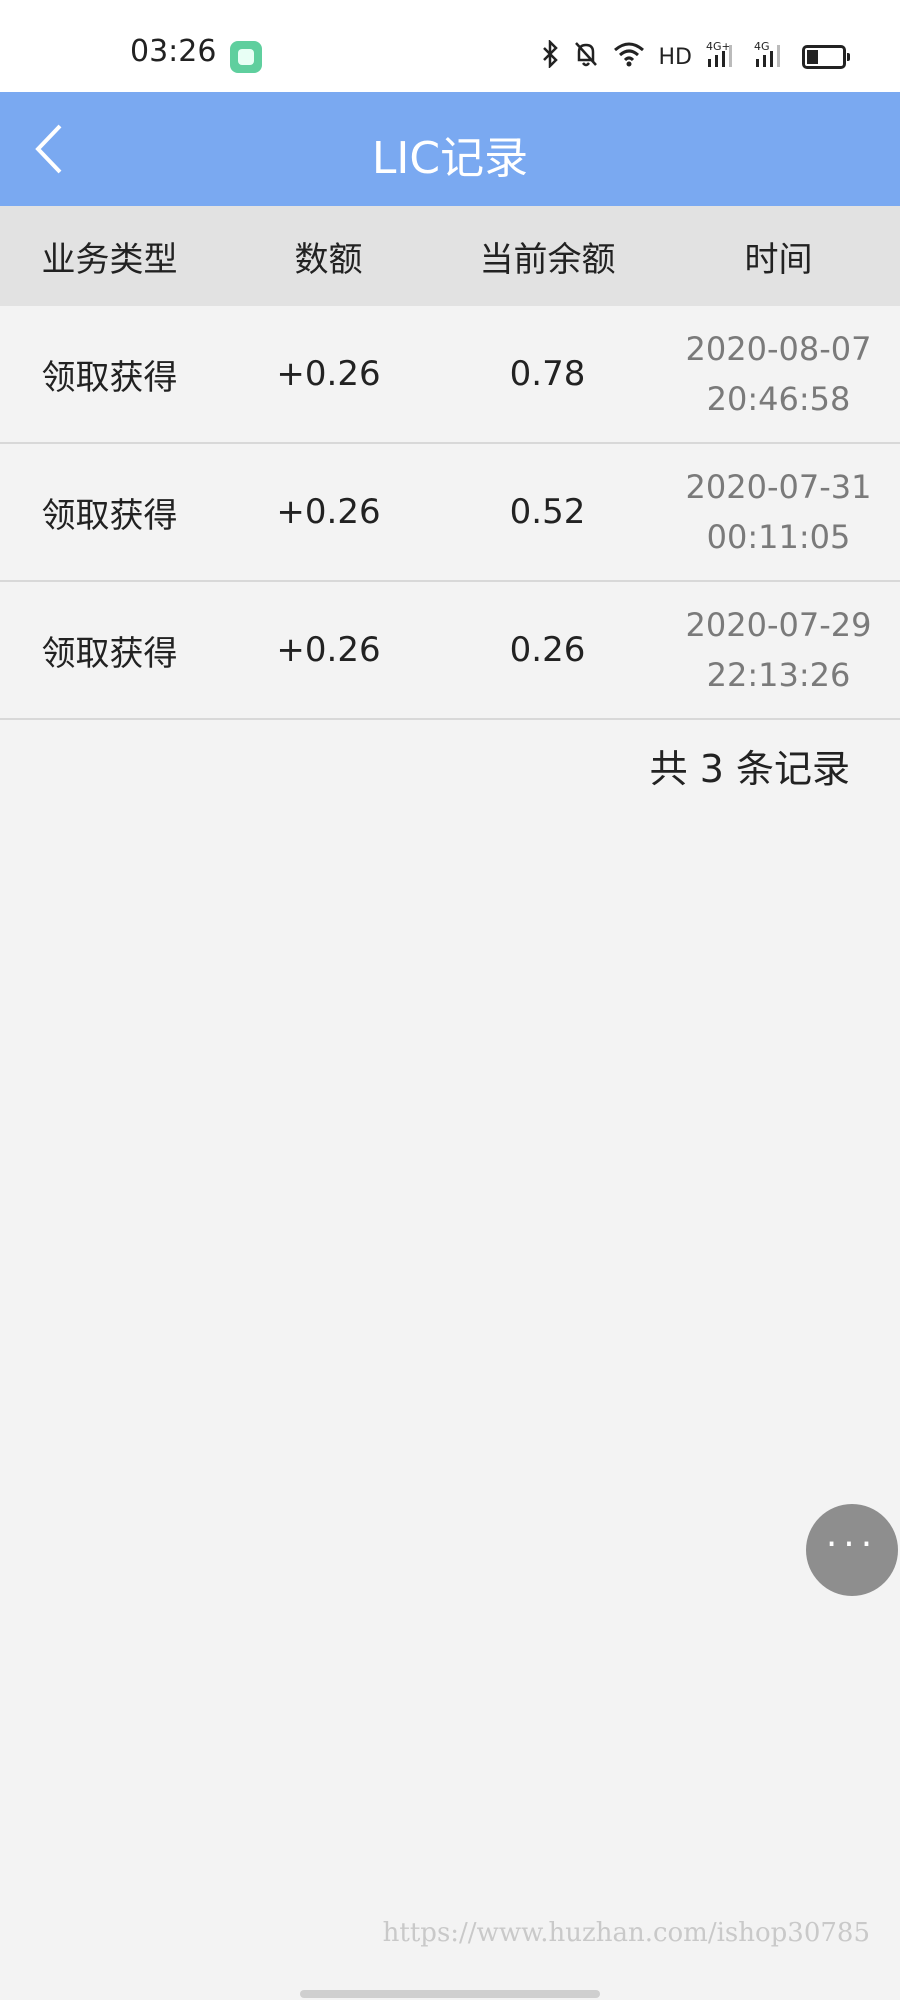  I want to click on cell-balance: 0.78, so click(547, 374).